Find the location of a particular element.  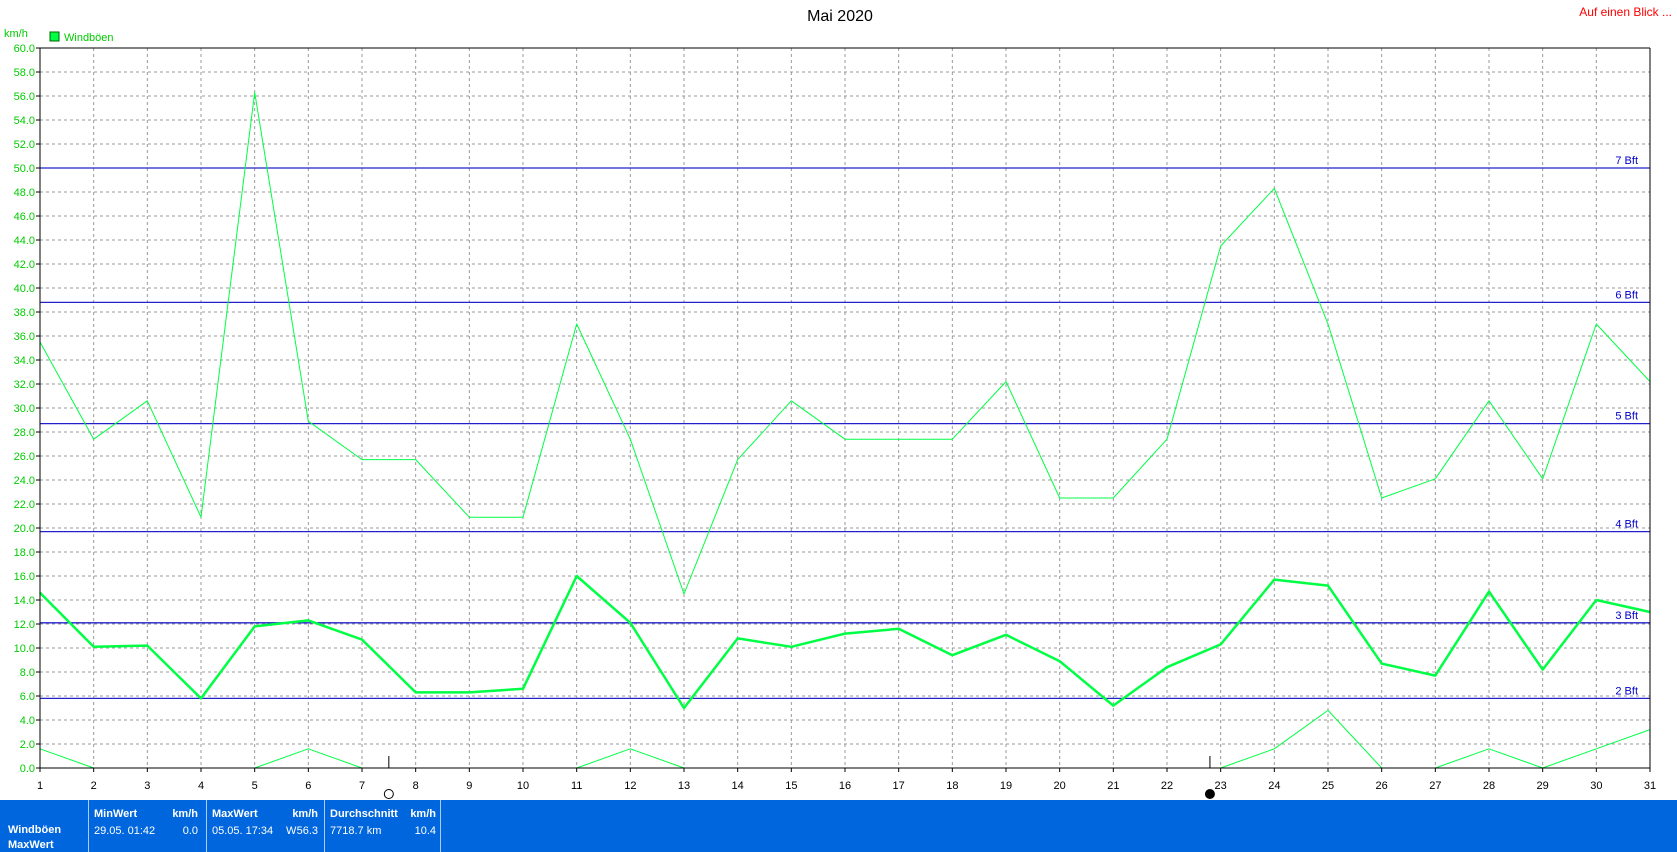

y-tick-label: 16.0 is located at coordinates (24, 577).